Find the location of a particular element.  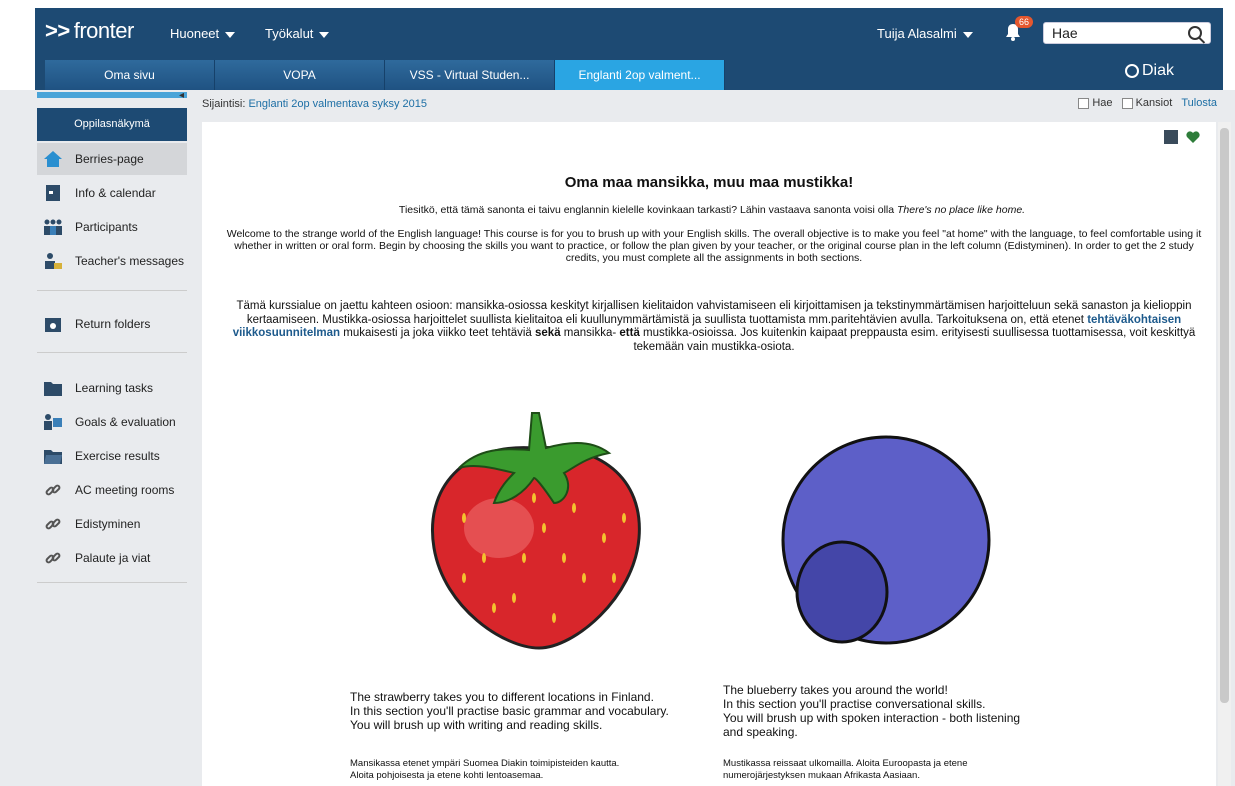

sidebar-item-learning-tasks: Learning tasks is located at coordinates (112, 388).